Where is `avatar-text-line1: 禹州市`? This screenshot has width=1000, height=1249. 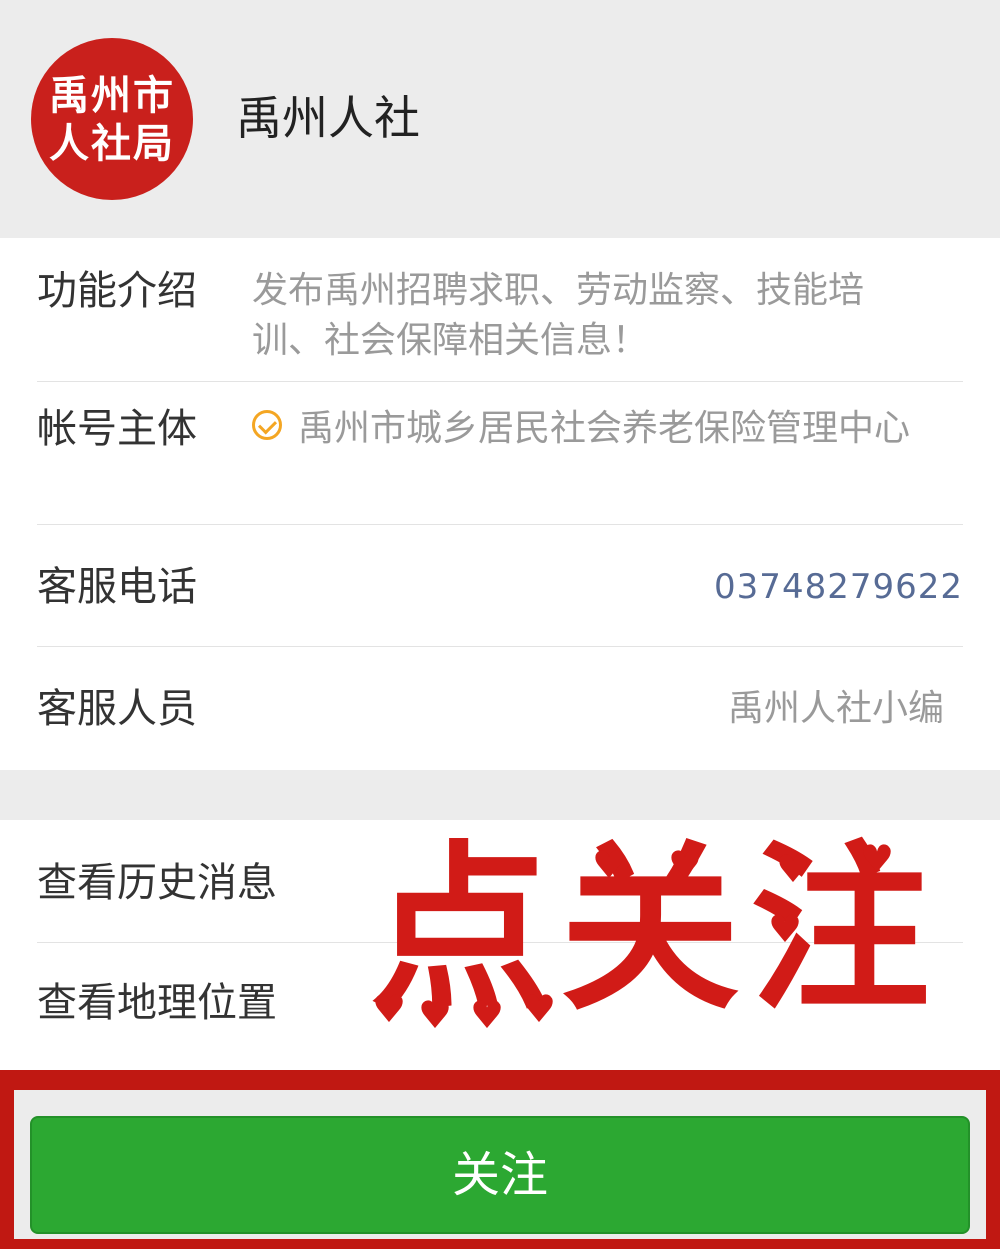 avatar-text-line1: 禹州市 is located at coordinates (112, 95).